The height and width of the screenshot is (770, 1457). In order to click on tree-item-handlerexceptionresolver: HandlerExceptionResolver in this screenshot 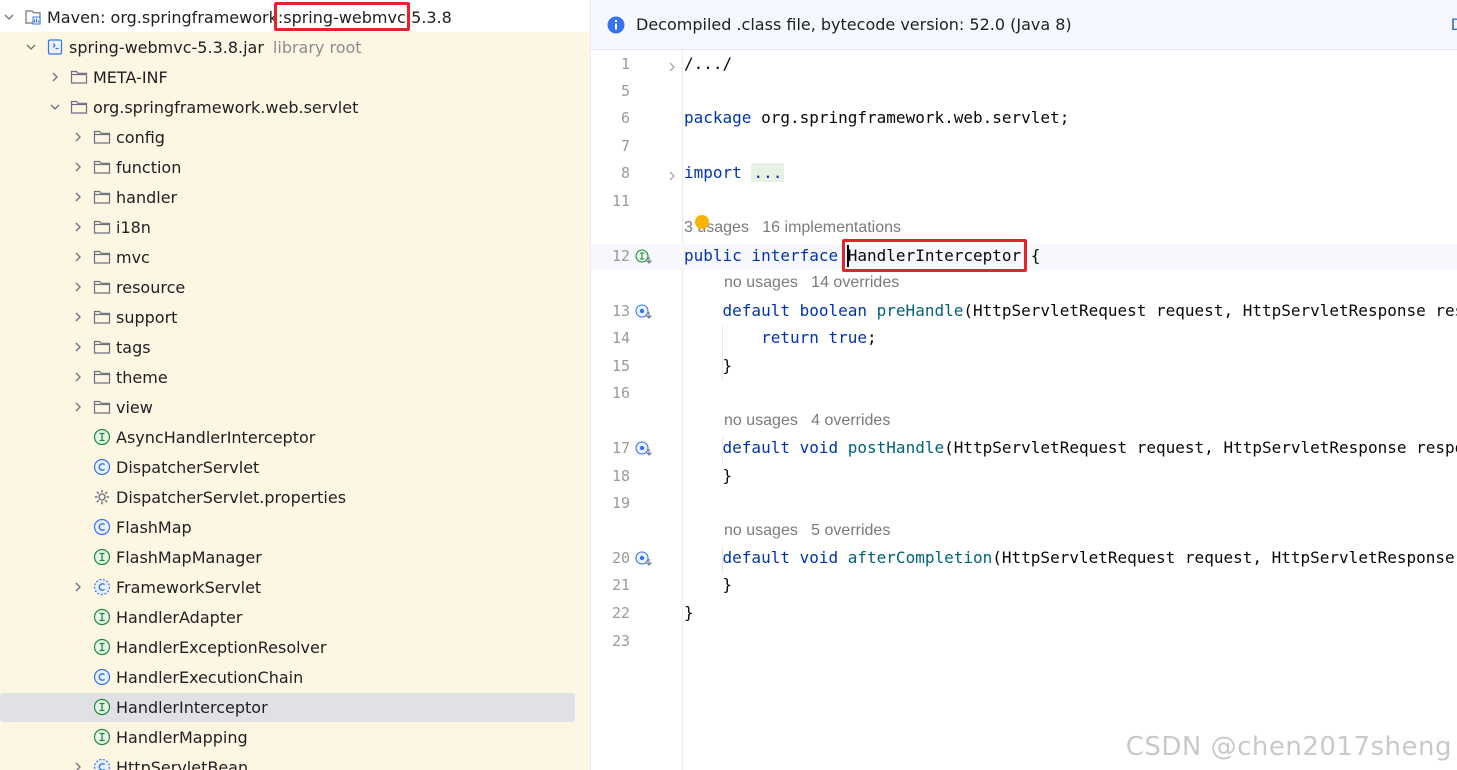, I will do `click(295, 647)`.